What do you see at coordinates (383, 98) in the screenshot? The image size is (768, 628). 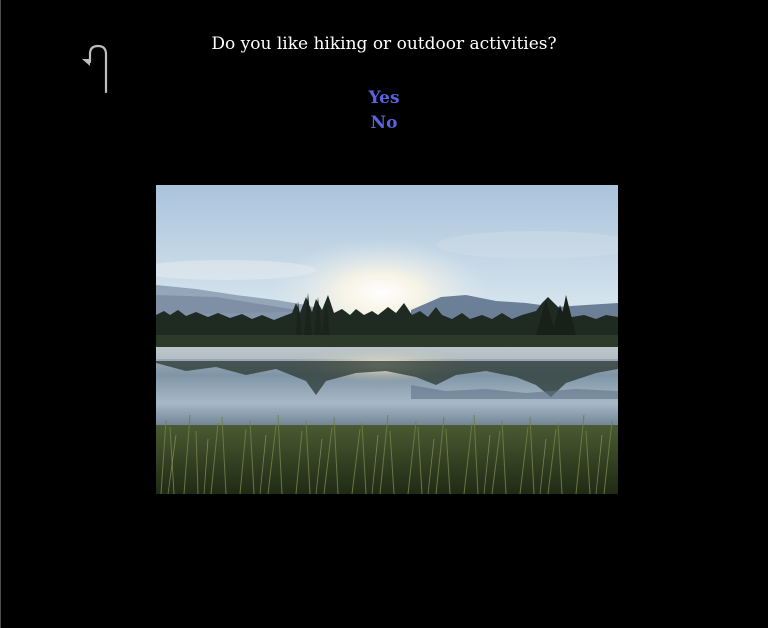 I see `option-yes: Yes` at bounding box center [383, 98].